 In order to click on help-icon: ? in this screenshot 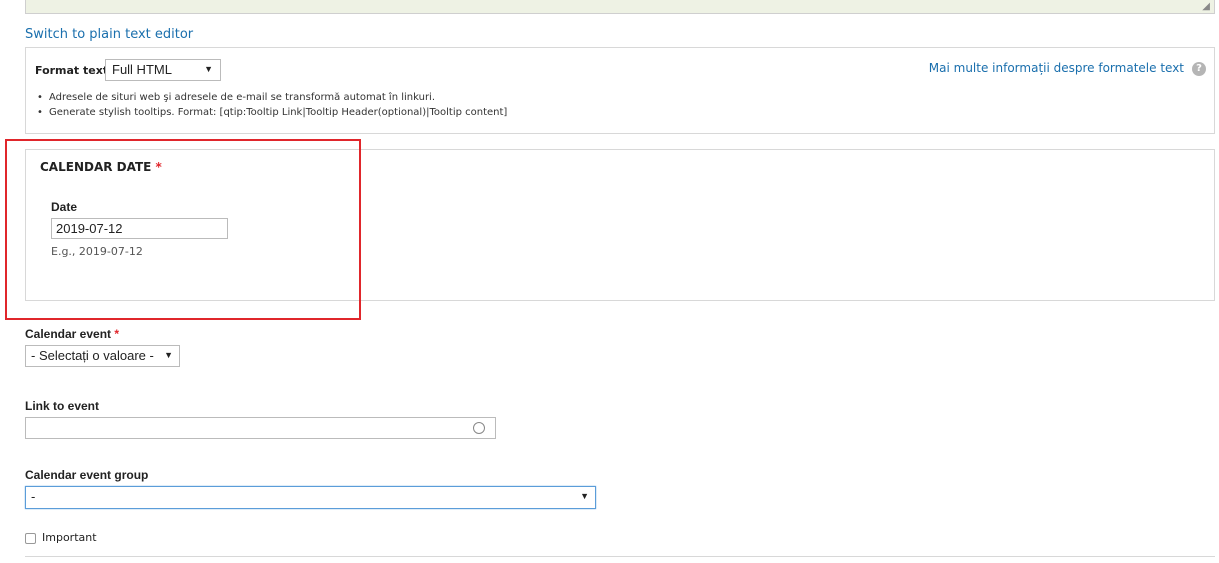, I will do `click(1199, 69)`.